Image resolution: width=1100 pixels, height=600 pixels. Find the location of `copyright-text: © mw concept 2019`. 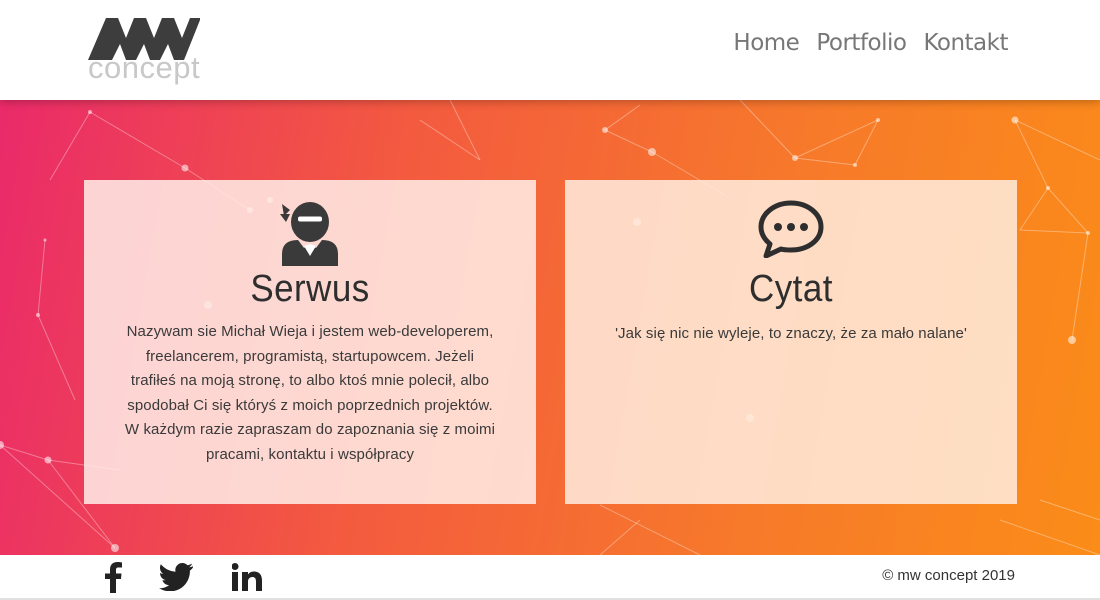

copyright-text: © mw concept 2019 is located at coordinates (948, 575).